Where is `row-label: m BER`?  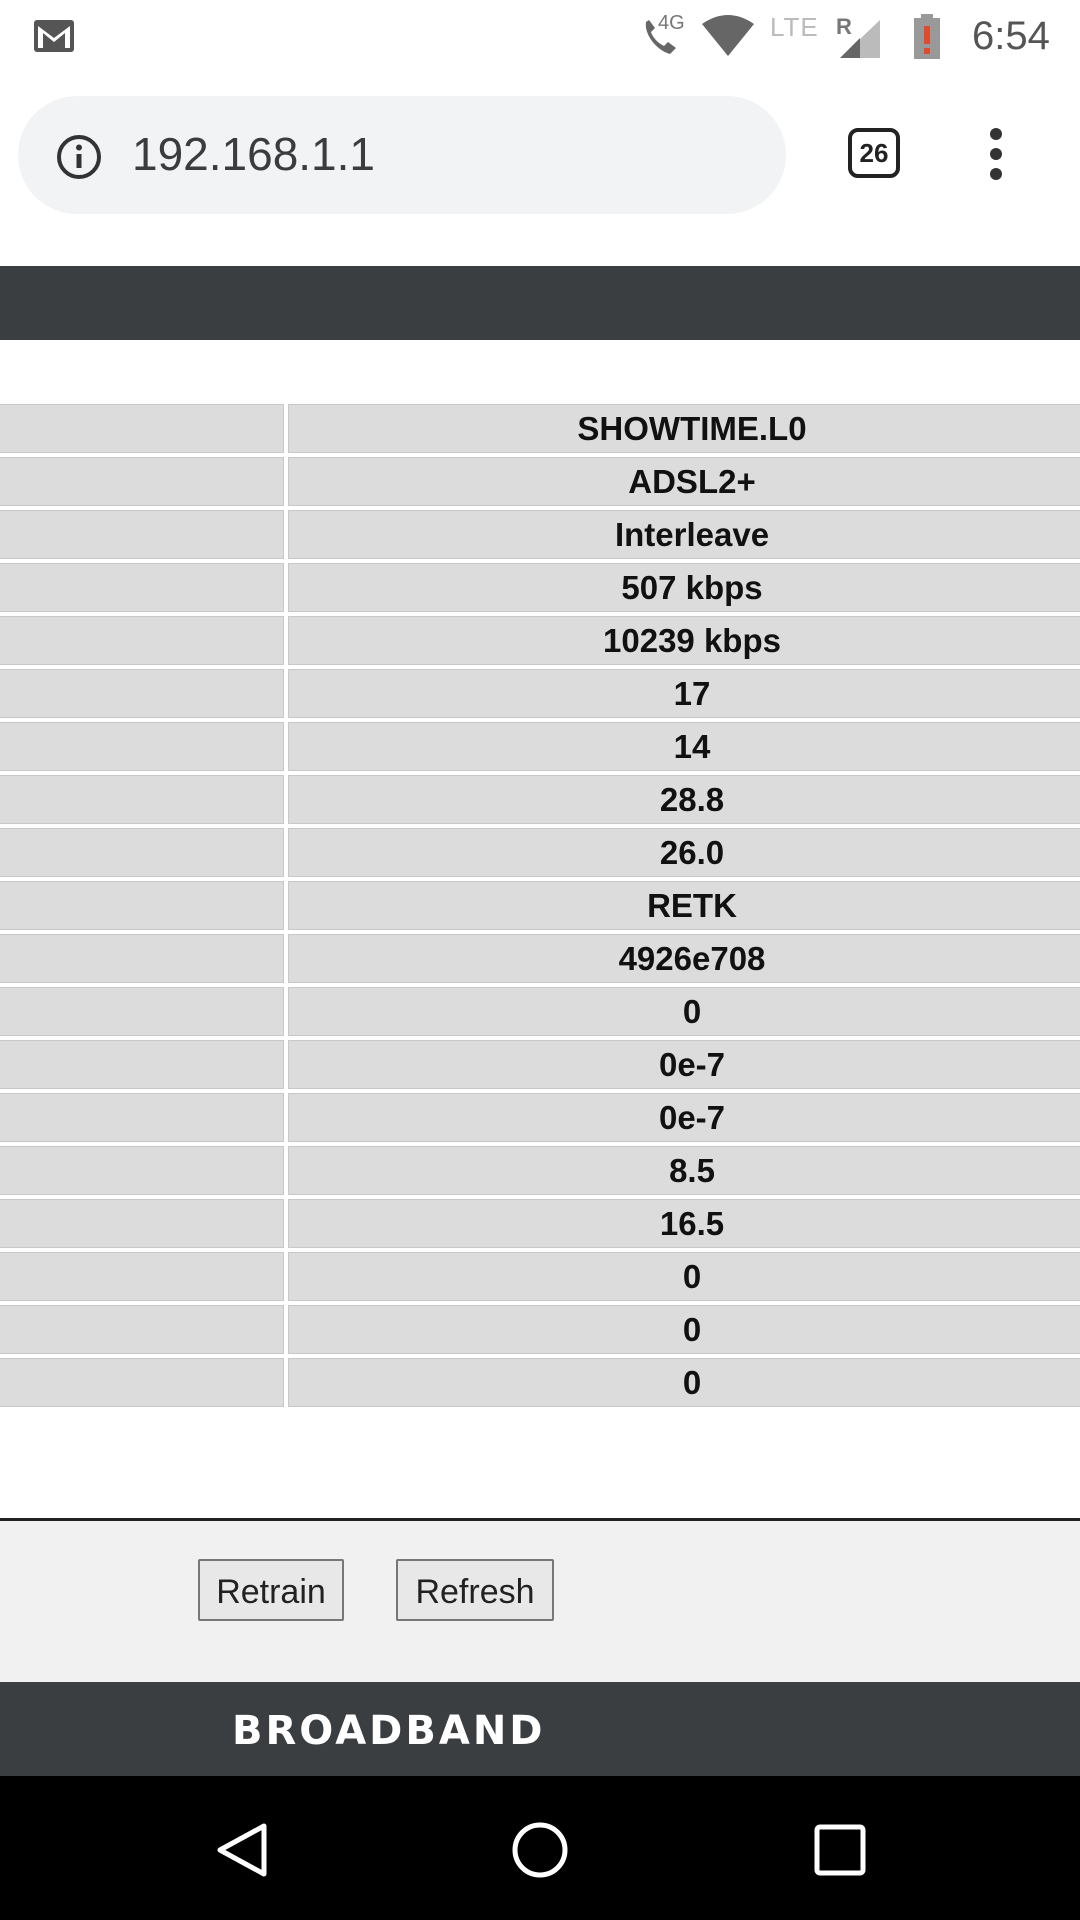 row-label: m BER is located at coordinates (142, 1064).